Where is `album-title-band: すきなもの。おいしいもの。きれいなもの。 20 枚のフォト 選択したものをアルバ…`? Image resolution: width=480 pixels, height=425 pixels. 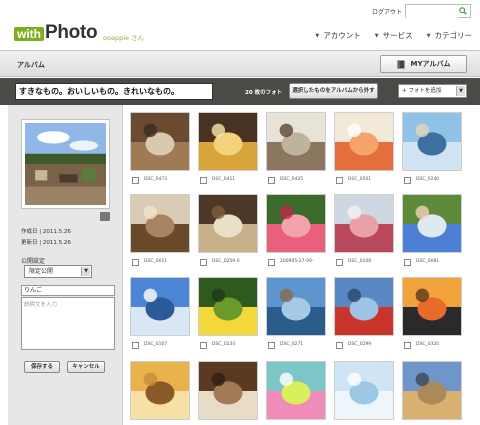 album-title-band: すきなもの。おいしいもの。きれいなもの。 20 枚のフォト 選択したものをアルバ… is located at coordinates (240, 91).